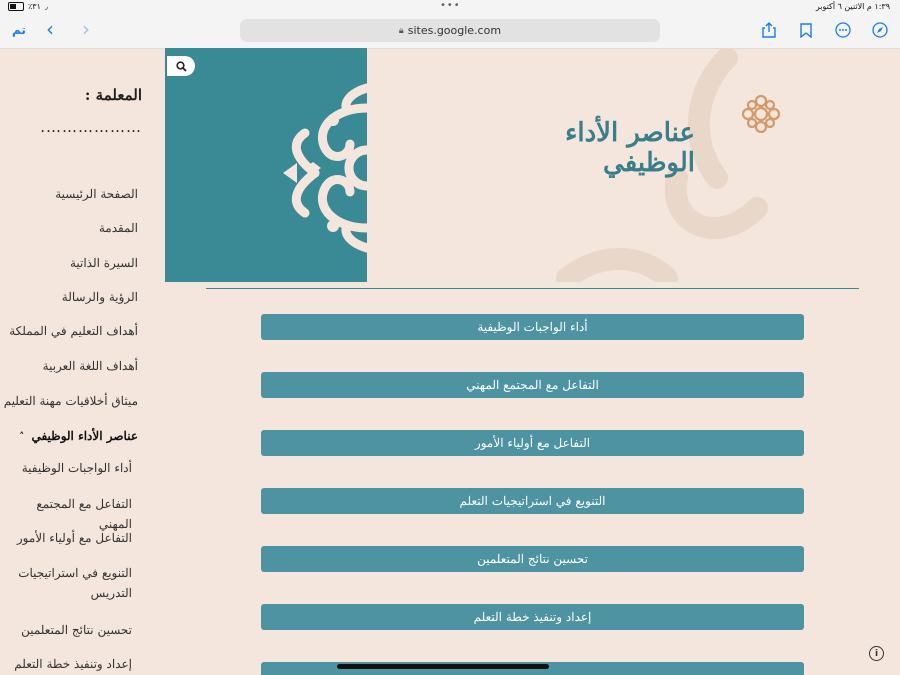 The height and width of the screenshot is (675, 900). Describe the element at coordinates (880, 30) in the screenshot. I see `compass-icon` at that location.